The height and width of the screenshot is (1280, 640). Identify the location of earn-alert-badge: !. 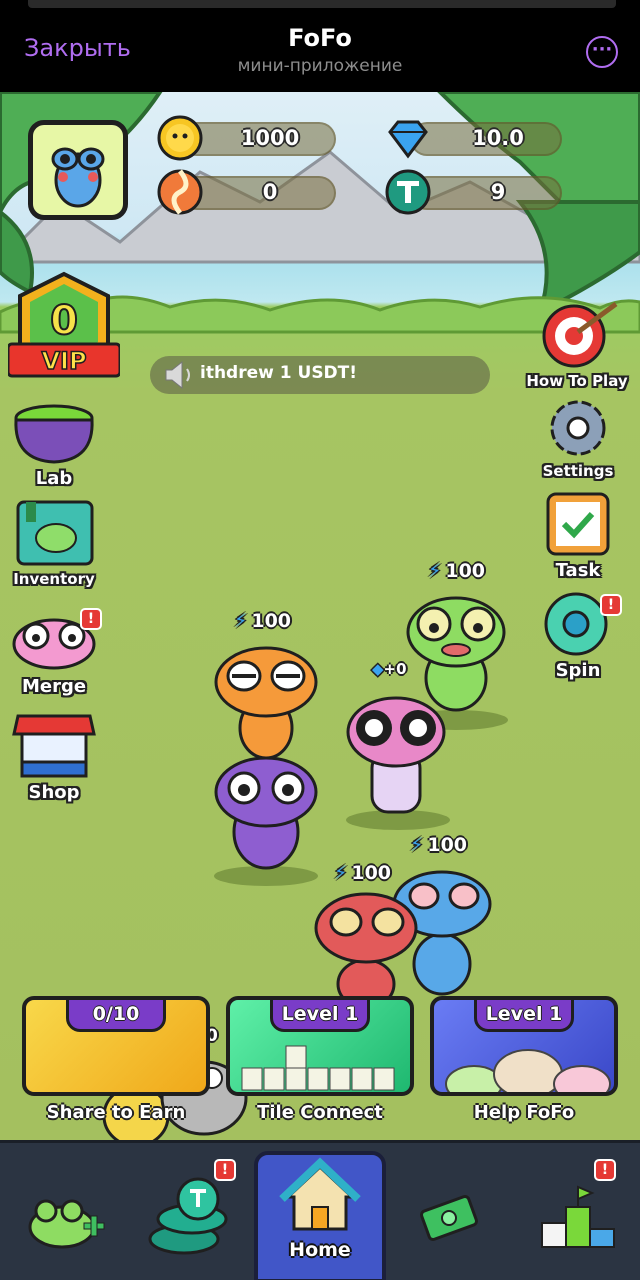
(225, 1170).